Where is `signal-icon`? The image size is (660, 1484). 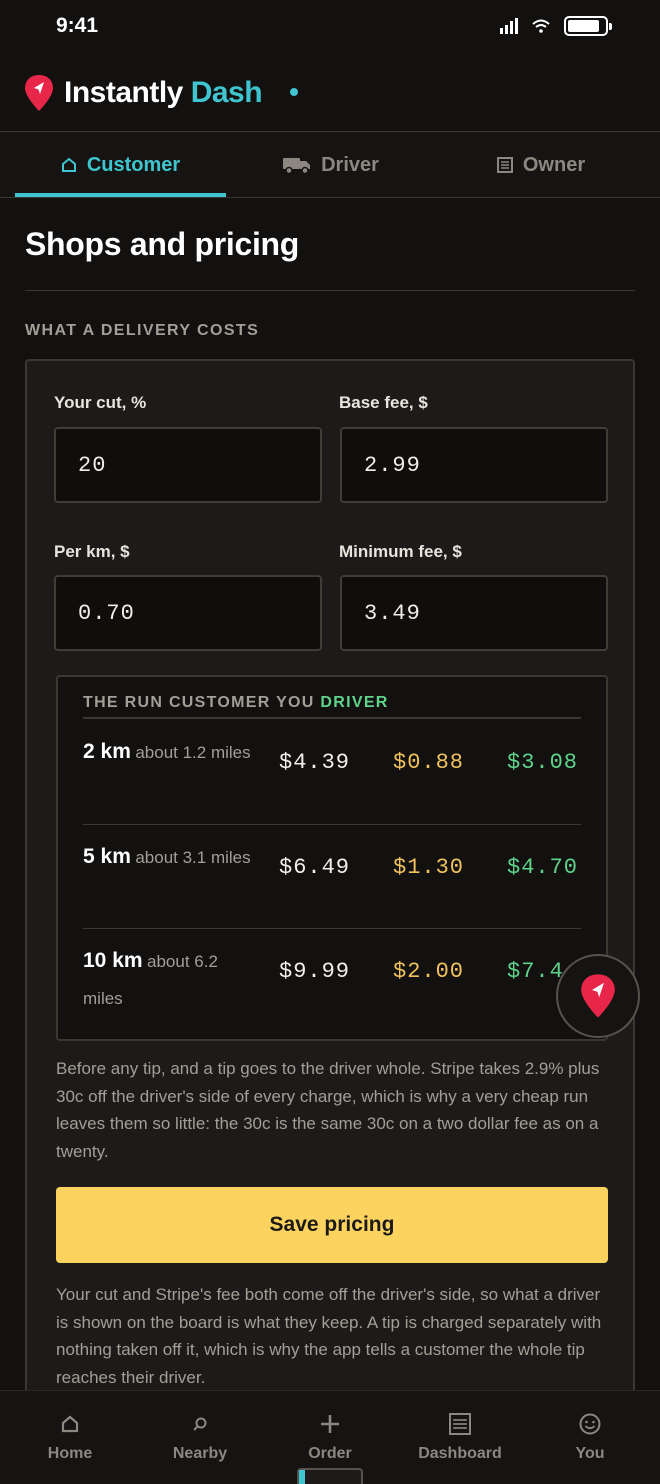
signal-icon is located at coordinates (509, 26).